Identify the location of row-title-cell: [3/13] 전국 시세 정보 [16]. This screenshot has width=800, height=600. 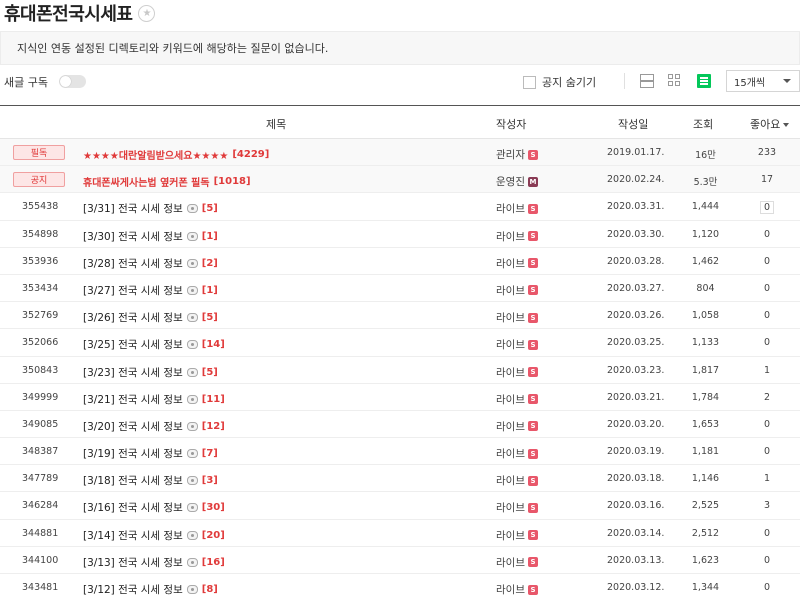
(154, 562).